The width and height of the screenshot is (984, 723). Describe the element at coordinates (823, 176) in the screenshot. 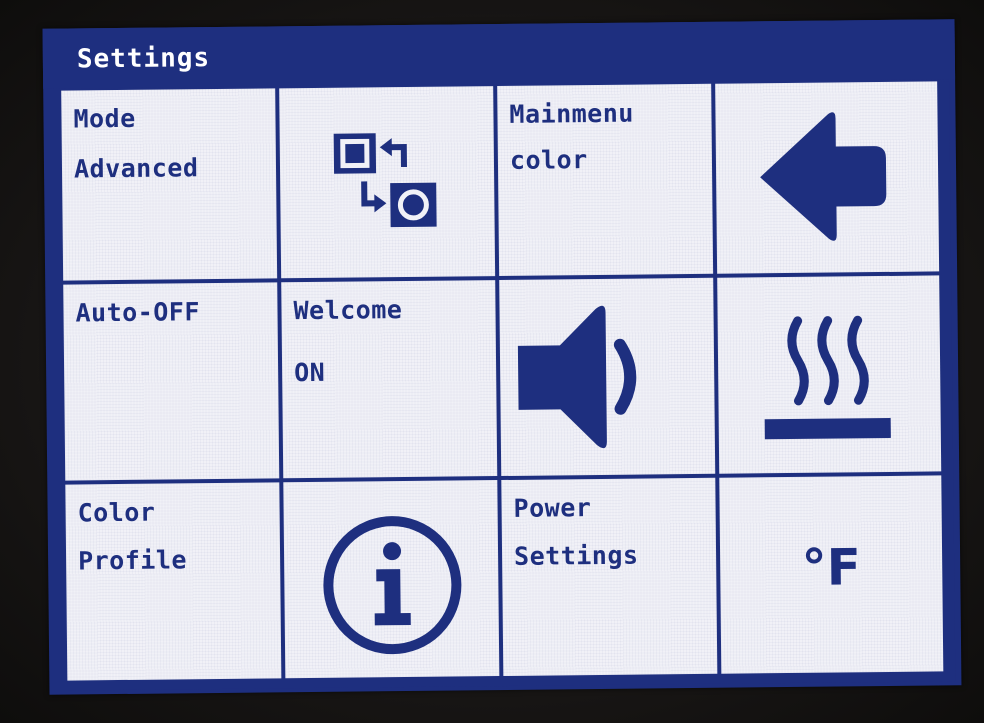

I see `back-arrow-icon` at that location.